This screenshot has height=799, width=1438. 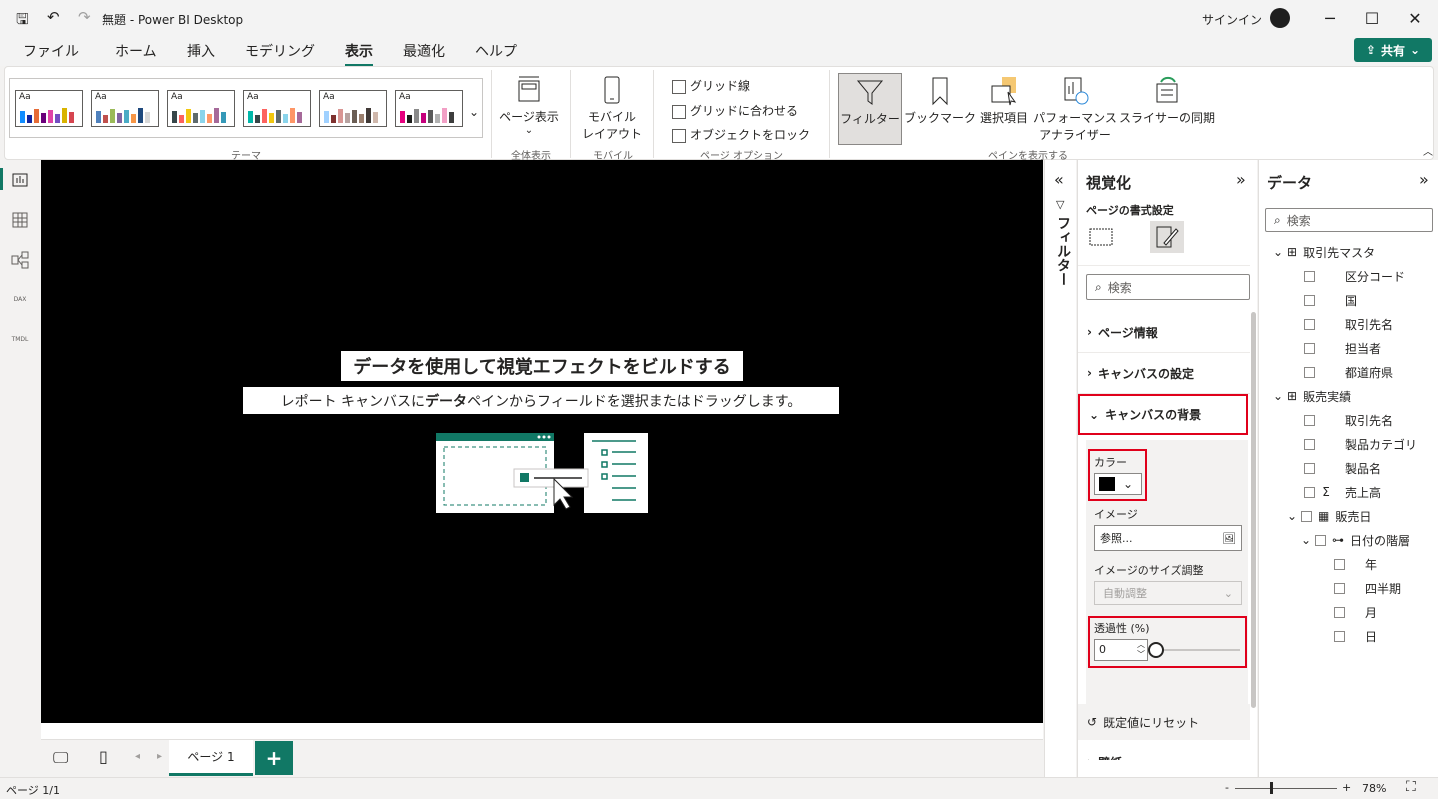 I want to click on field-item: 製品カテゴリ, so click(x=1360, y=444).